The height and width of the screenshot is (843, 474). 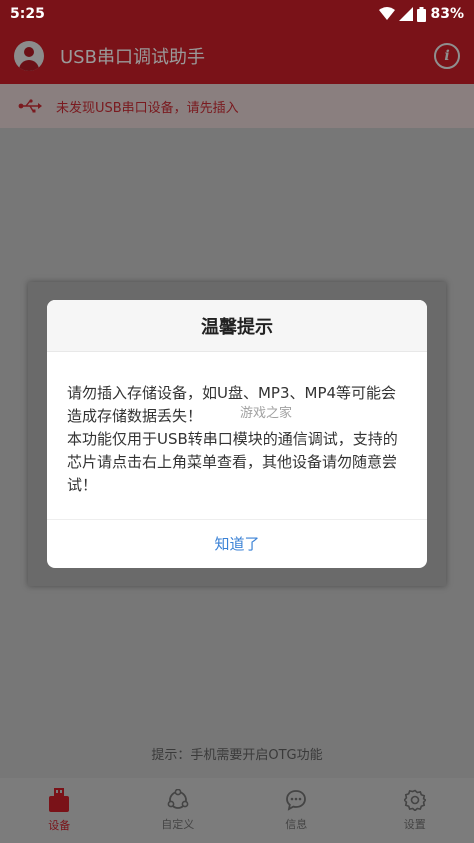 I want to click on notice-bar: 未发现USB串口设备，请先插入, so click(x=237, y=106).